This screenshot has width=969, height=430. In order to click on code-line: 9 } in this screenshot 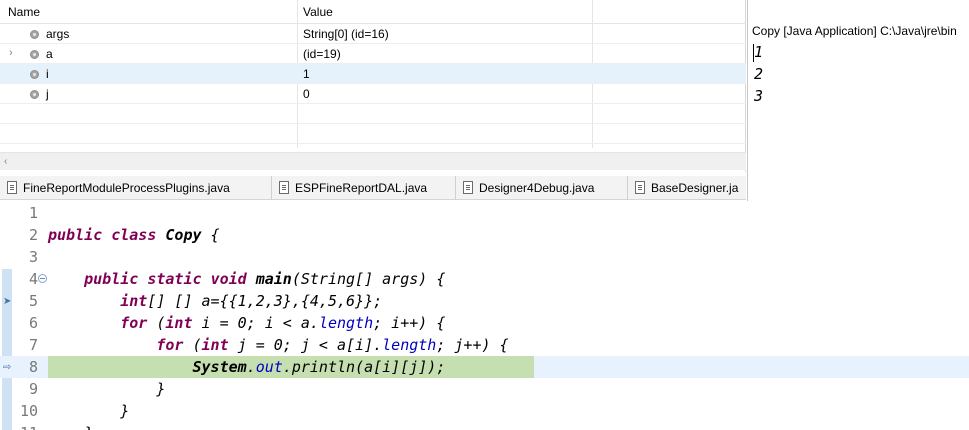, I will do `click(484, 389)`.